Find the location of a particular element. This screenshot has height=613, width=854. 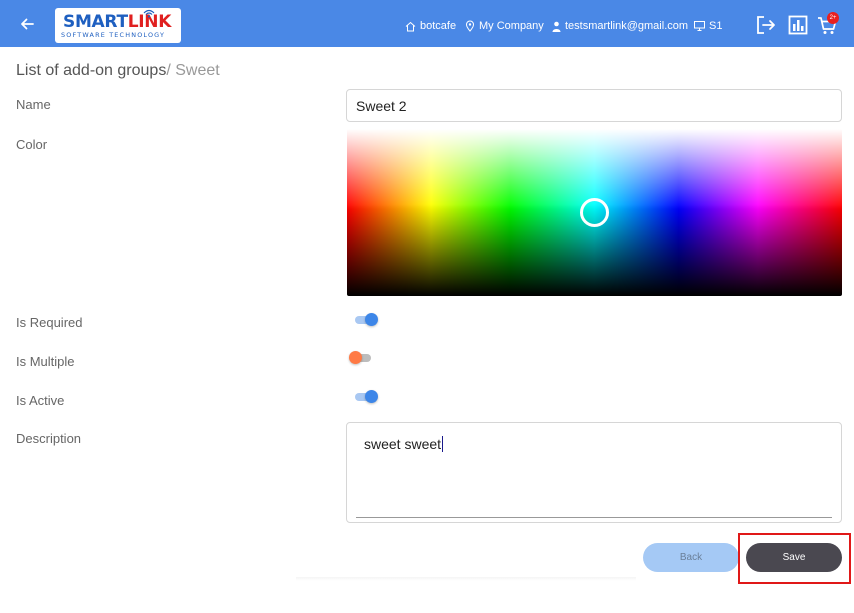

breadcrumb-current: / Sweet is located at coordinates (193, 70).